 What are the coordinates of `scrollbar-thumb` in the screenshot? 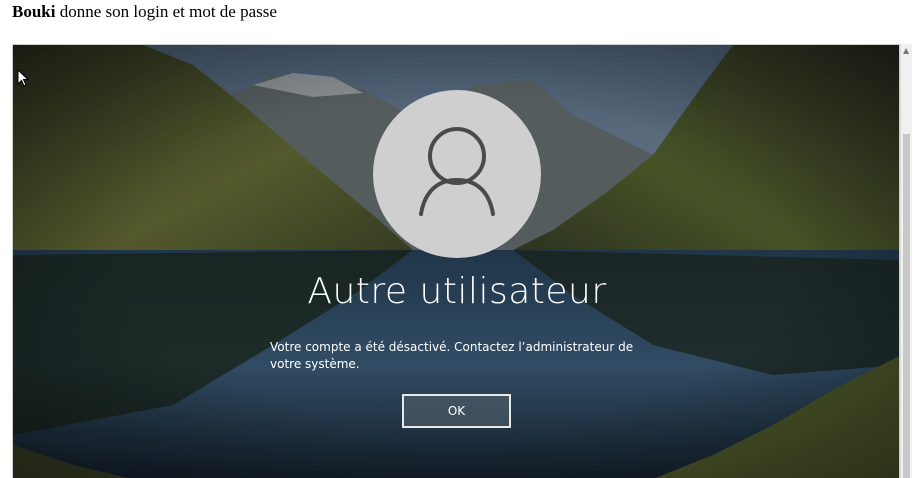 It's located at (906, 306).